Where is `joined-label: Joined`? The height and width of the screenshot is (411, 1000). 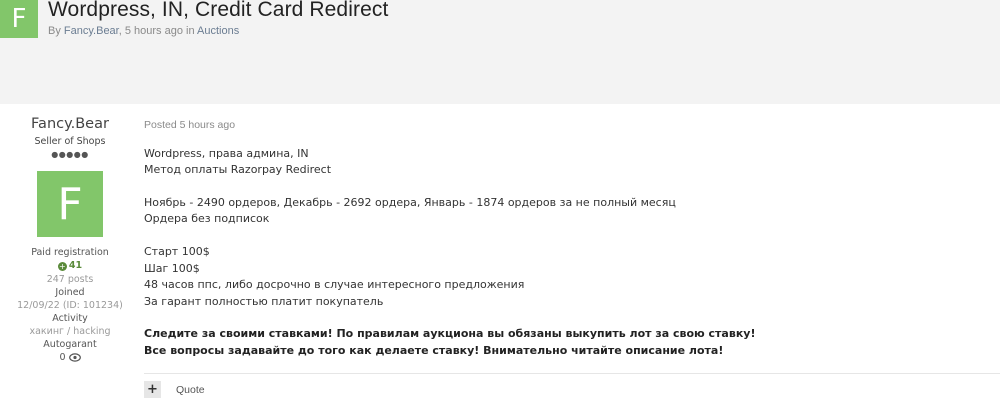
joined-label: Joined is located at coordinates (70, 292).